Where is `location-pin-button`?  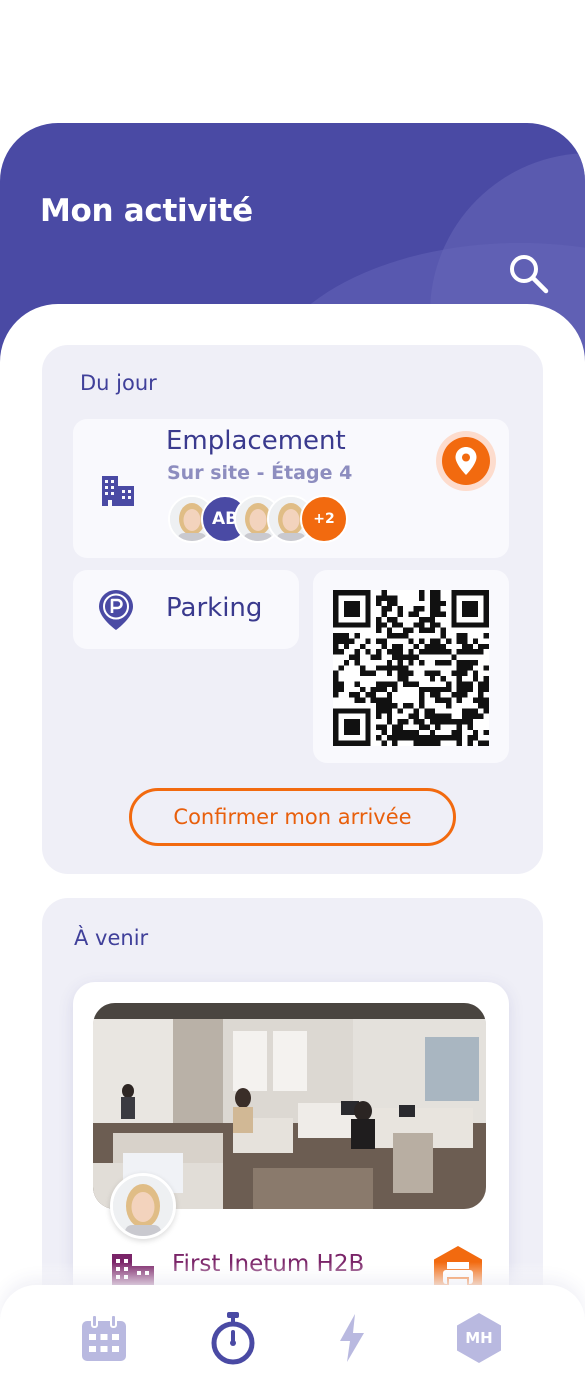
location-pin-button is located at coordinates (466, 461).